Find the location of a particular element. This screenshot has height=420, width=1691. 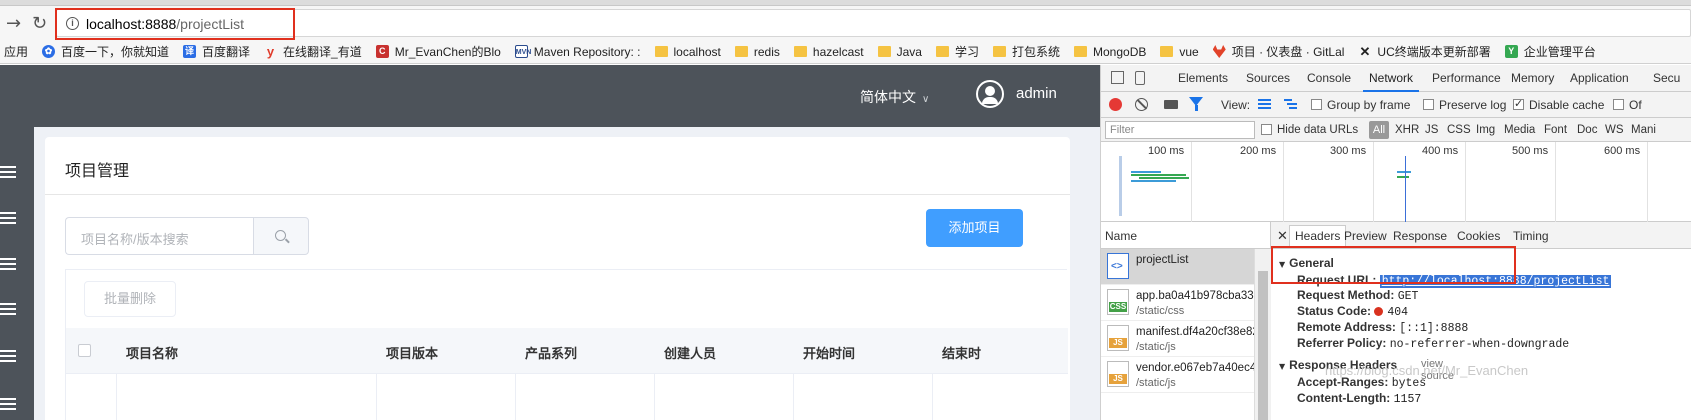

tab-elements: Elements is located at coordinates (1203, 78).